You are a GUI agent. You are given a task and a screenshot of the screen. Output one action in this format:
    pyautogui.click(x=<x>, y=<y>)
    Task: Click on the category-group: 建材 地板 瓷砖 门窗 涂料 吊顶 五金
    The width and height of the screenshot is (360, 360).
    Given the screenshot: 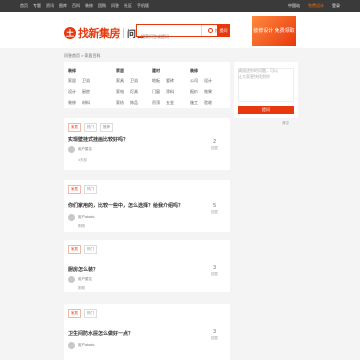 What is the action you would take?
    pyautogui.click(x=166, y=87)
    